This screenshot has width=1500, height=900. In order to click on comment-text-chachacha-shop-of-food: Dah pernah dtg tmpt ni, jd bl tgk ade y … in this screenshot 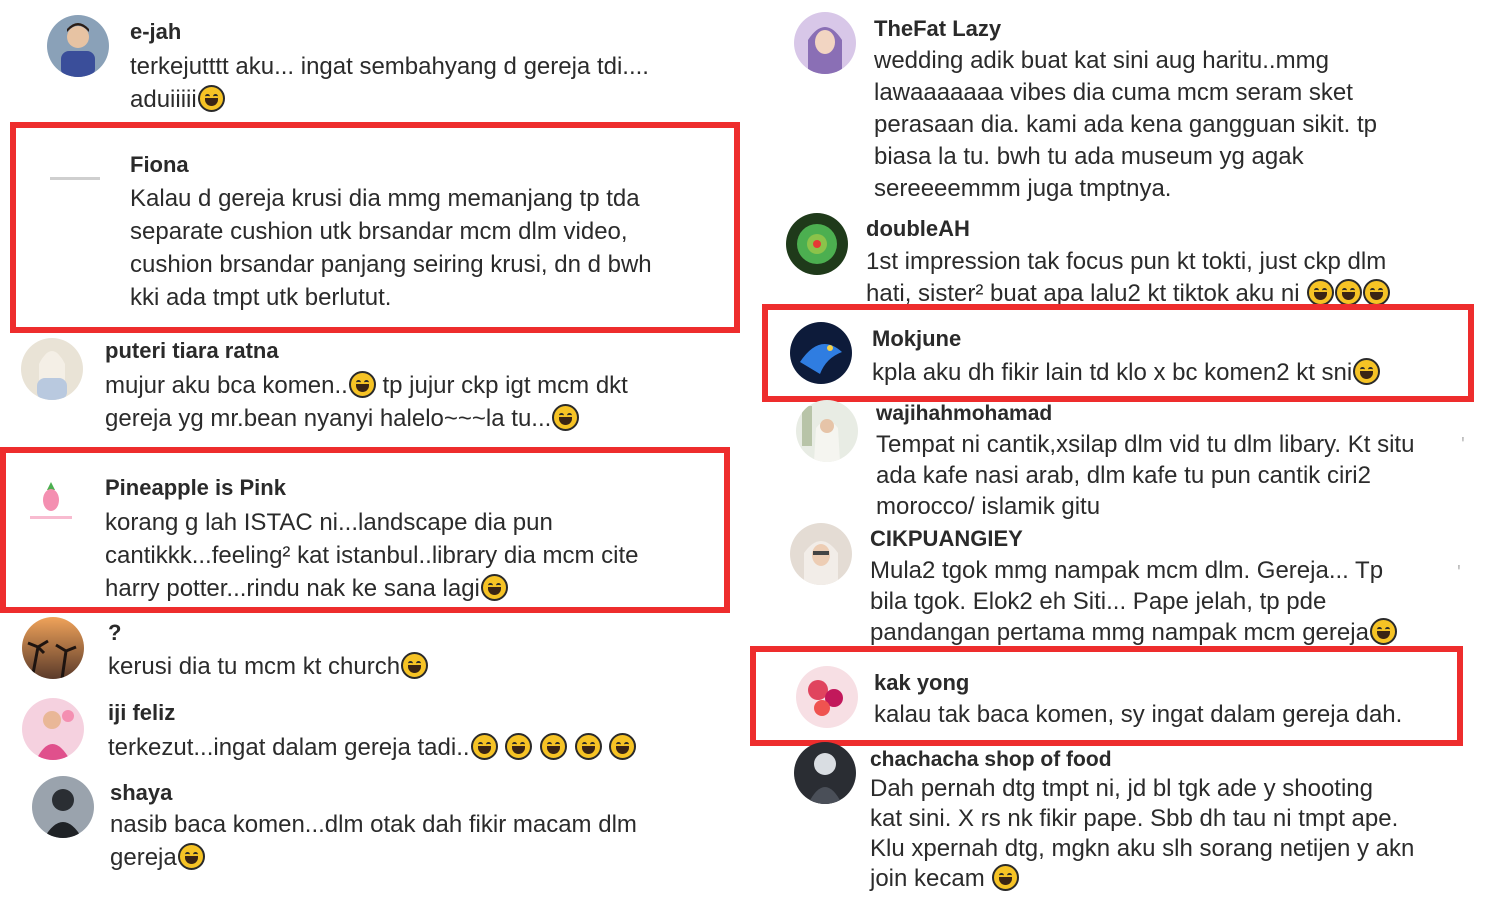, I will do `click(1142, 833)`.